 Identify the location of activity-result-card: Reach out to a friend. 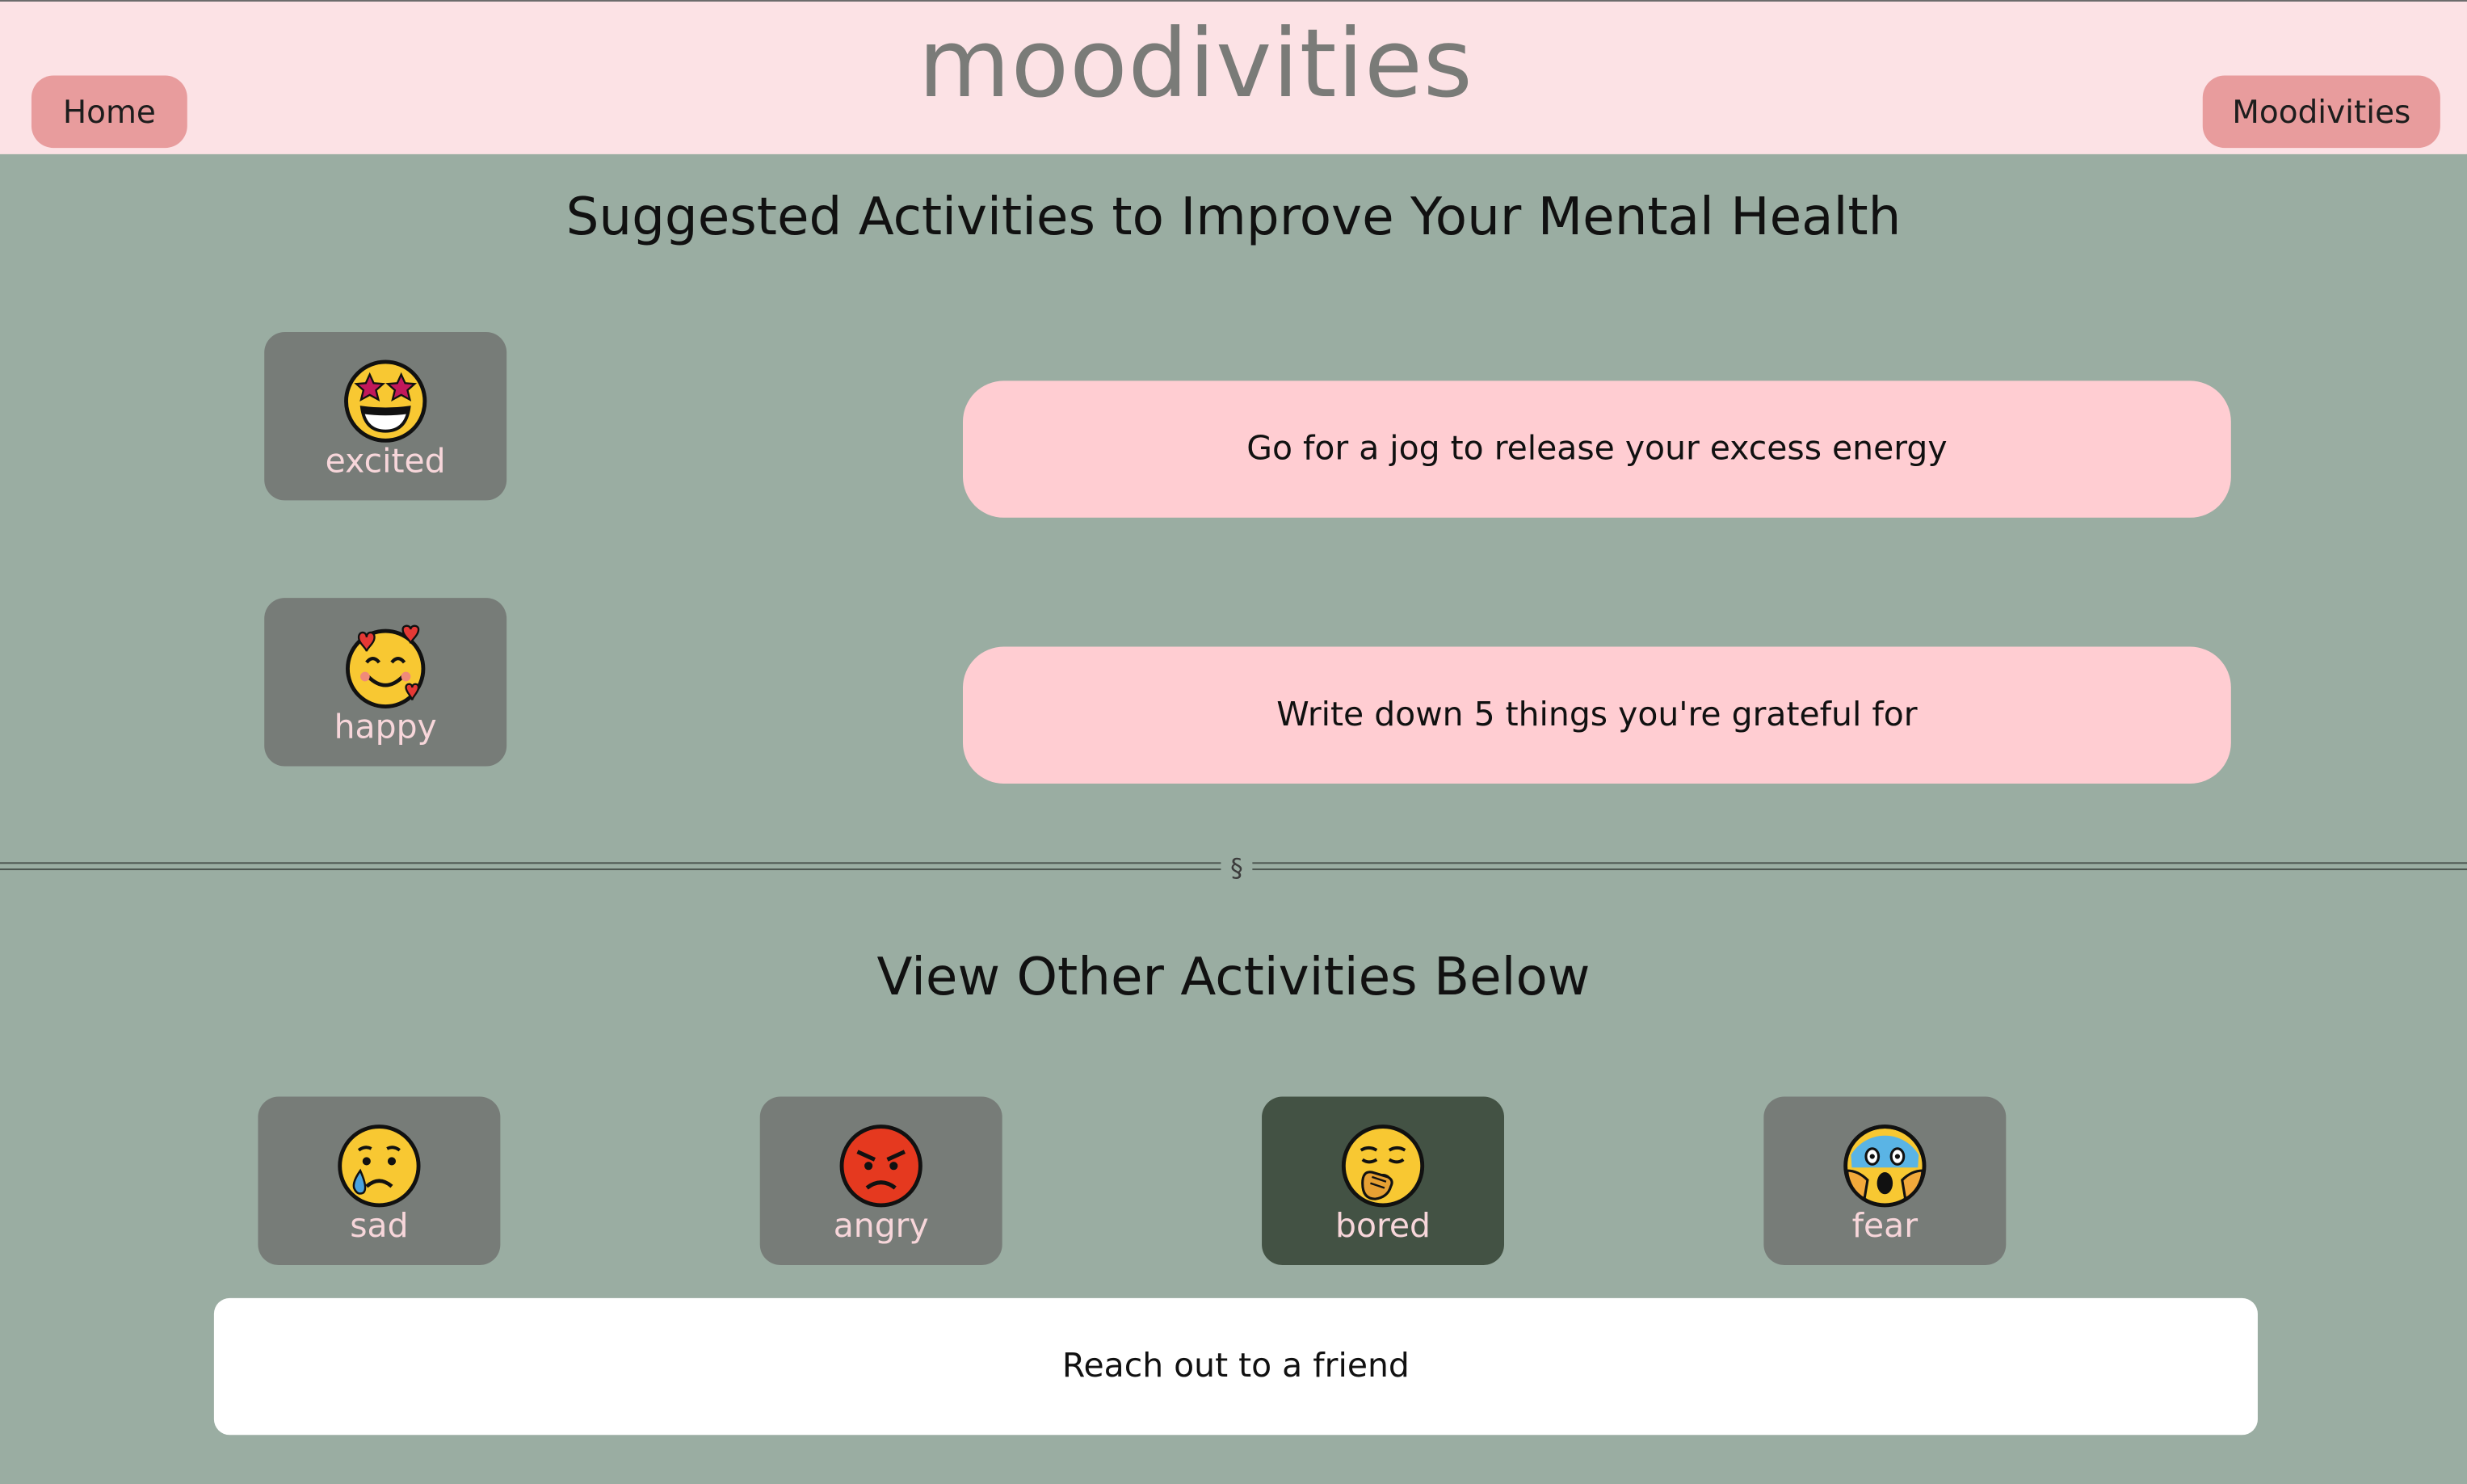
(1235, 1366).